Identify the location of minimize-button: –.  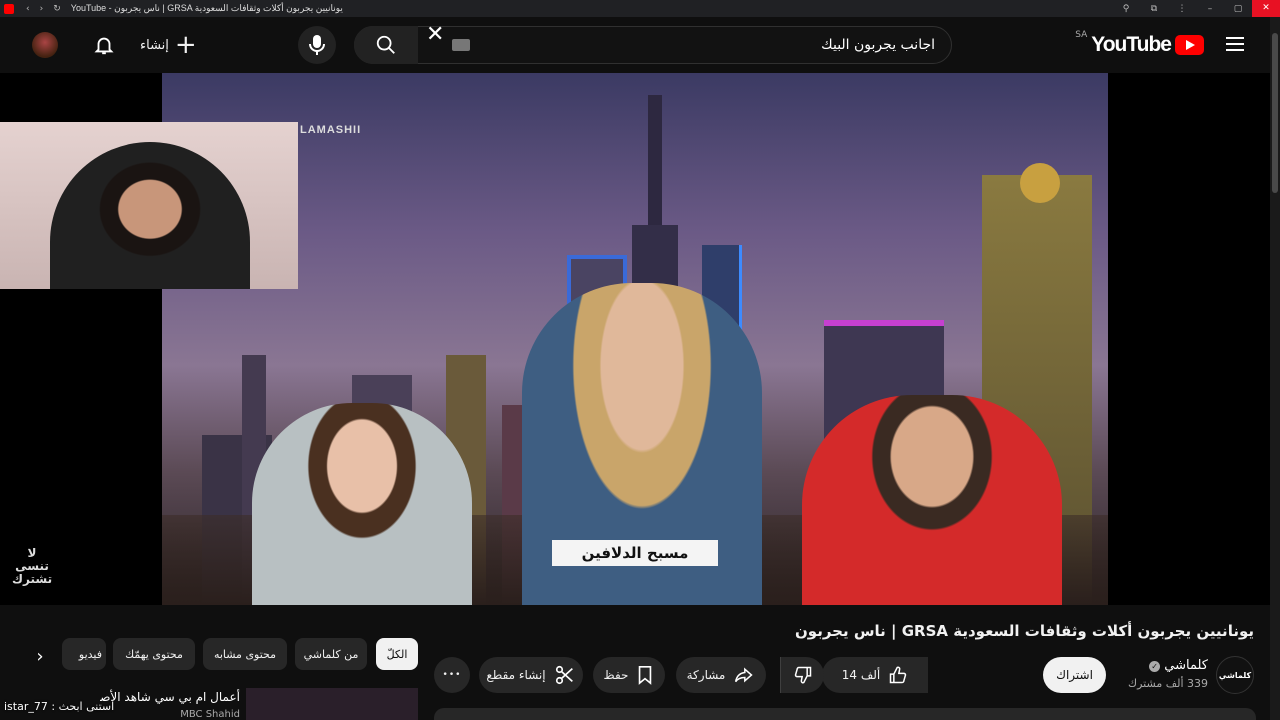
(1210, 9).